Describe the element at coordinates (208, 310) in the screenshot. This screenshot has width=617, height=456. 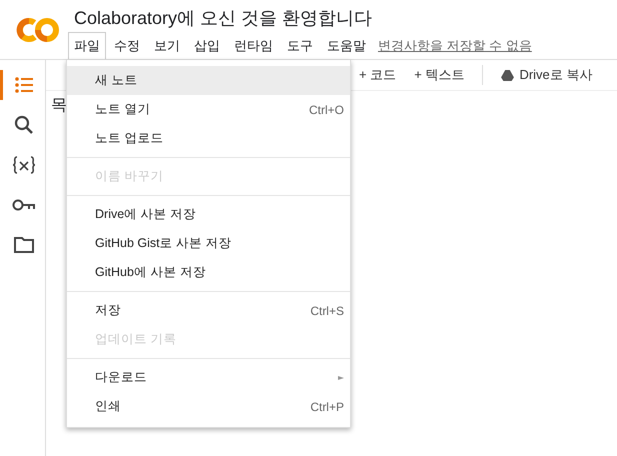
I see `menu-item: 저장 Ctrl+S` at that location.